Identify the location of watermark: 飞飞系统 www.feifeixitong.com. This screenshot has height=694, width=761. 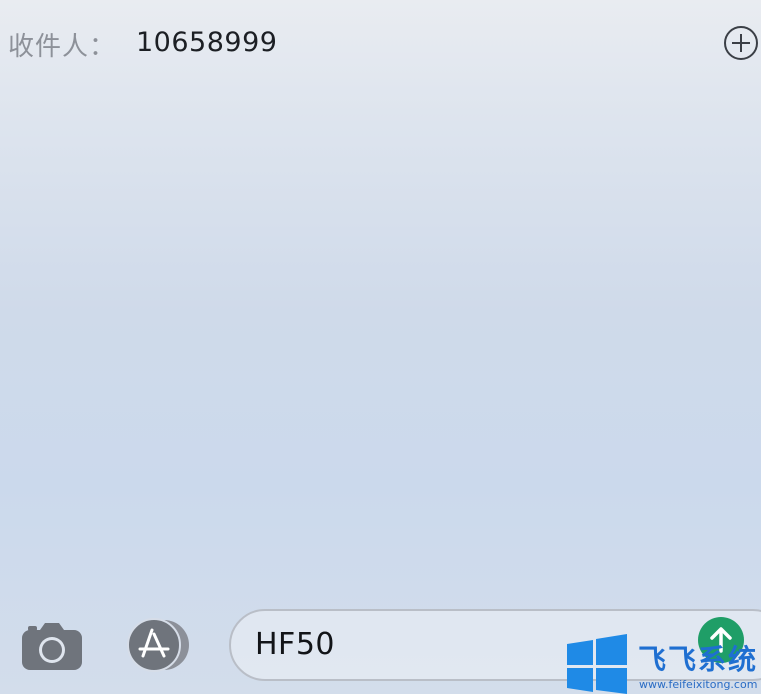
(663, 652).